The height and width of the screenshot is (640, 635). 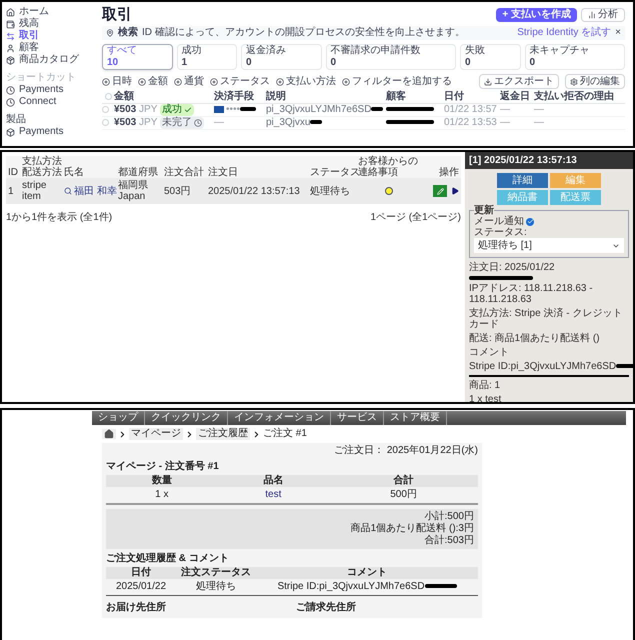 What do you see at coordinates (206, 57) in the screenshot?
I see `status-tab: 成功 1` at bounding box center [206, 57].